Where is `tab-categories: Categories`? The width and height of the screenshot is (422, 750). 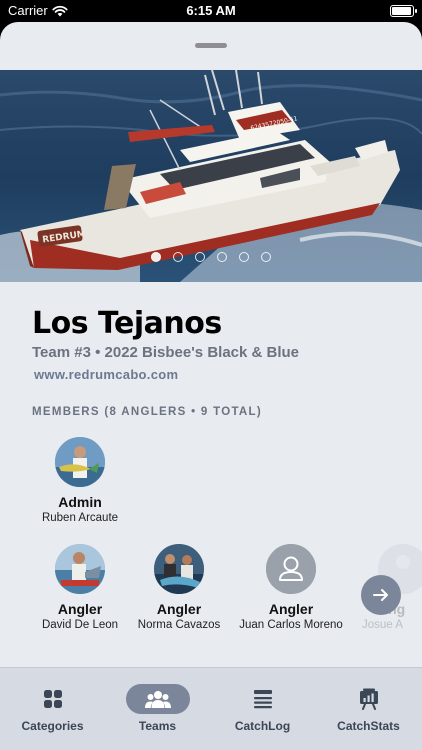
tab-categories: Categories is located at coordinates (52, 709).